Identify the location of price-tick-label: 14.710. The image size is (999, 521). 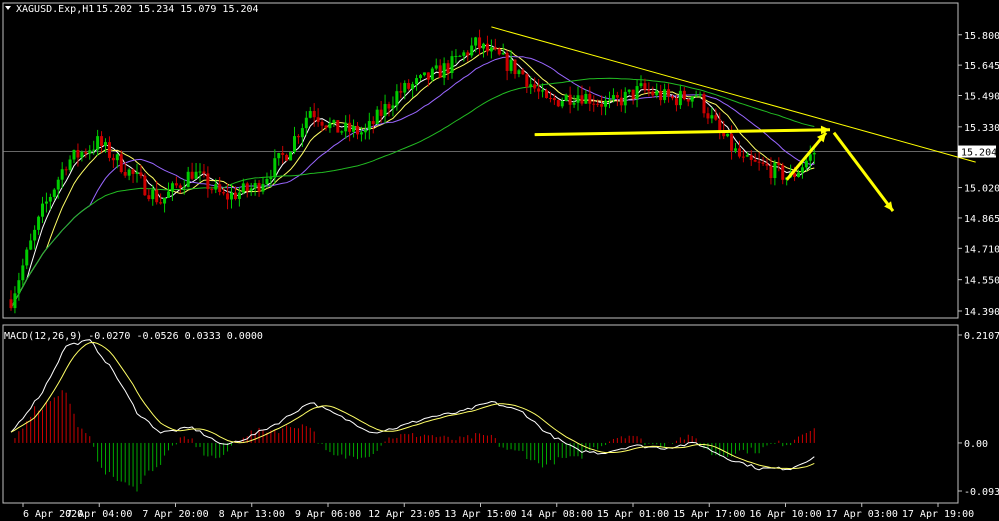
(981, 249).